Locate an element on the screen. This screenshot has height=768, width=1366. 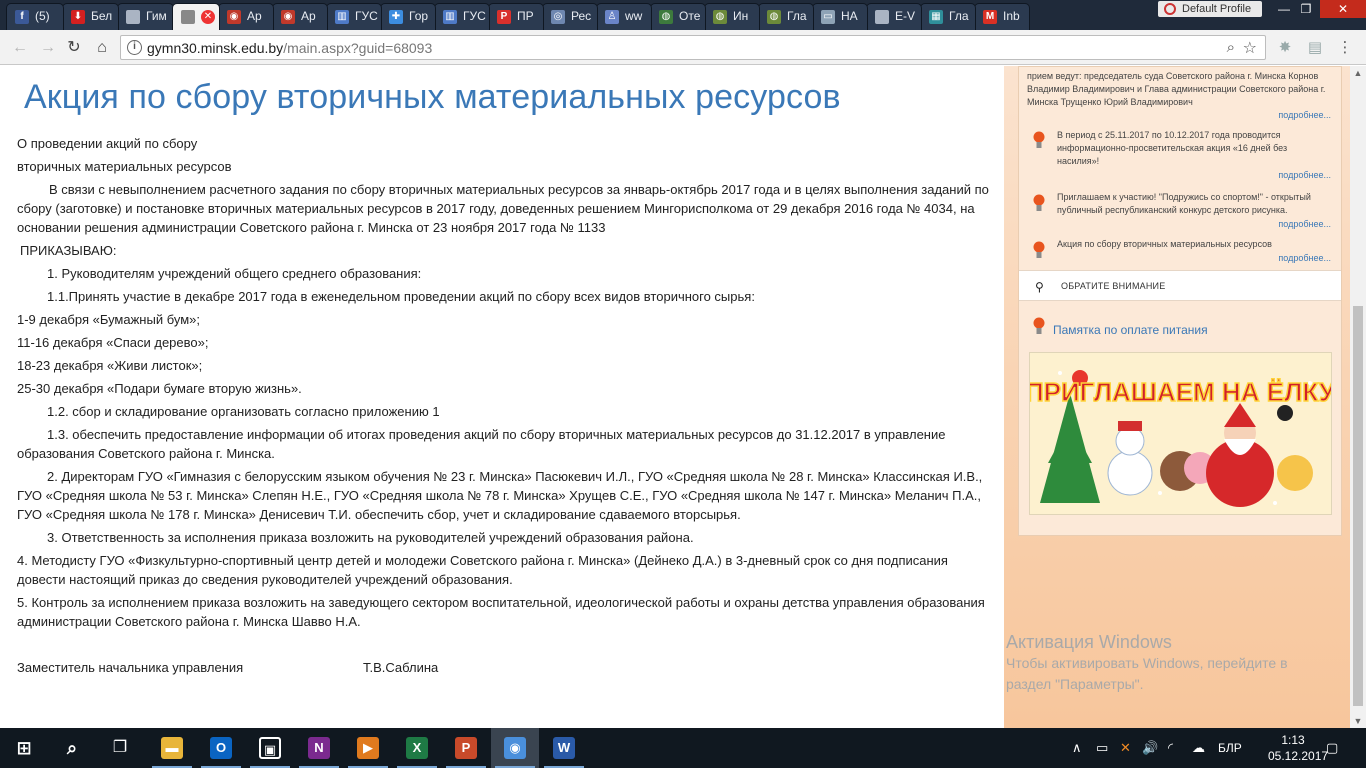
system-clock: 1:13 05.12.2017 is located at coordinates (1298, 748).